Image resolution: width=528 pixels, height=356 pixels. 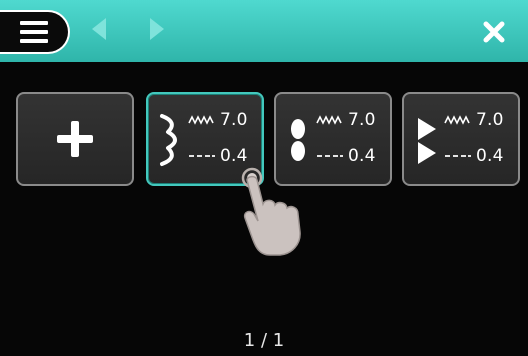 I want to click on zigzag-satin-stitch-icon, so click(x=168, y=140).